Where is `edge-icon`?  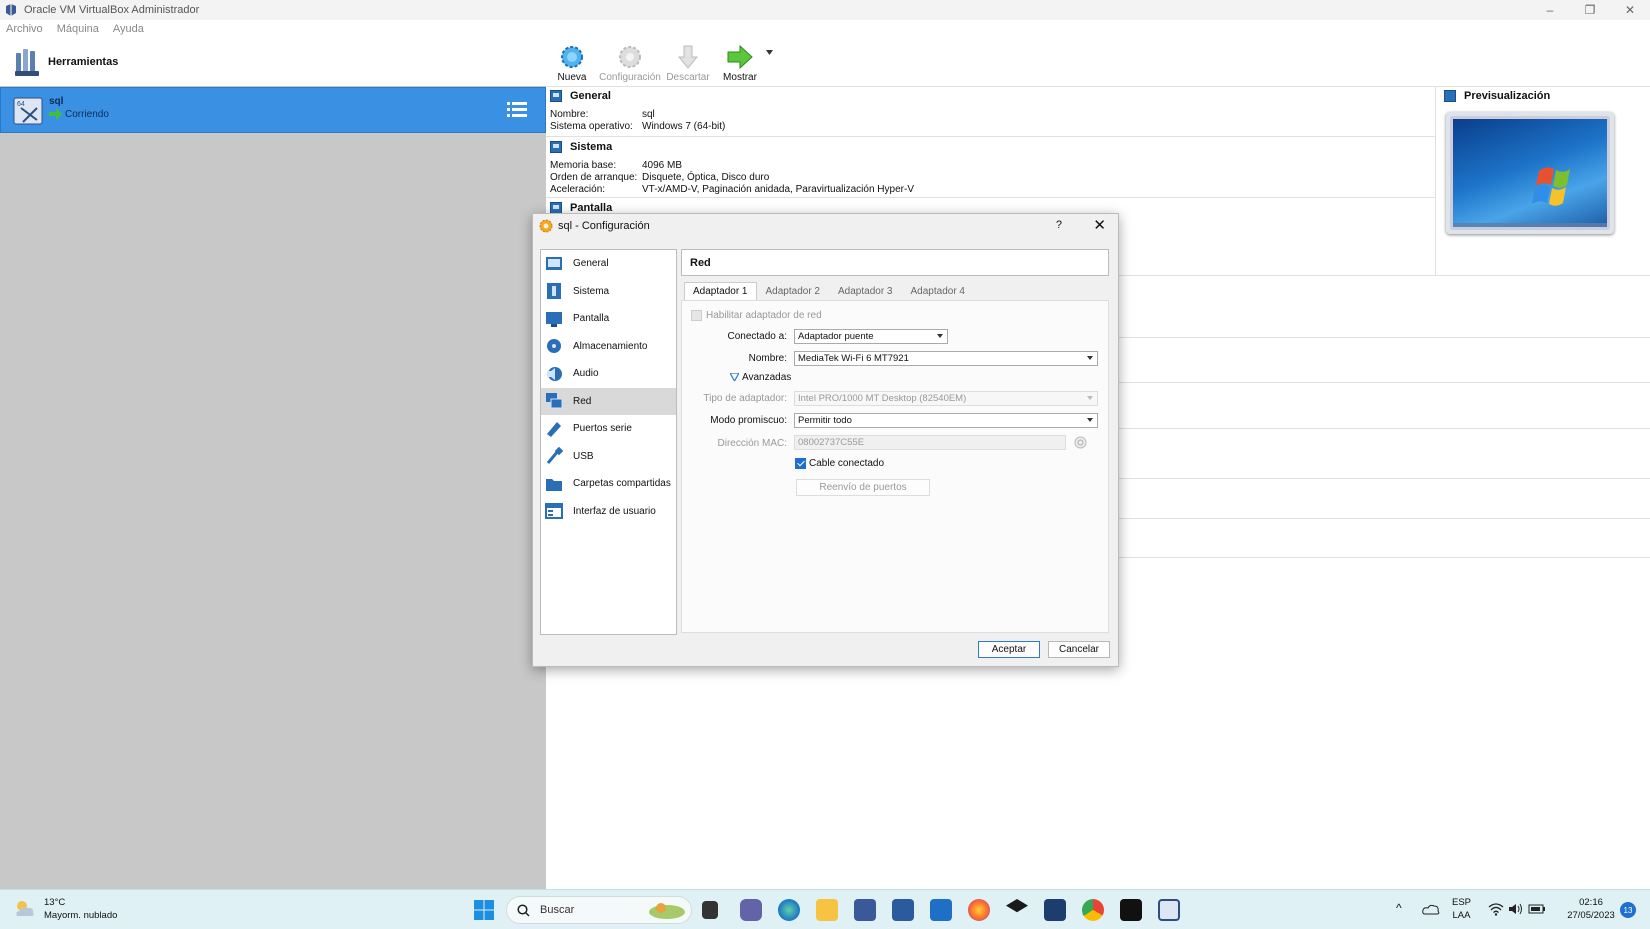 edge-icon is located at coordinates (789, 910).